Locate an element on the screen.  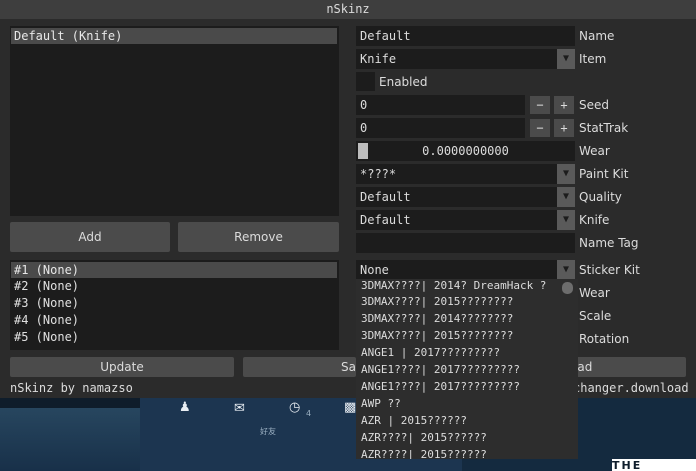
dropdown-scrollbar is located at coordinates (568, 369).